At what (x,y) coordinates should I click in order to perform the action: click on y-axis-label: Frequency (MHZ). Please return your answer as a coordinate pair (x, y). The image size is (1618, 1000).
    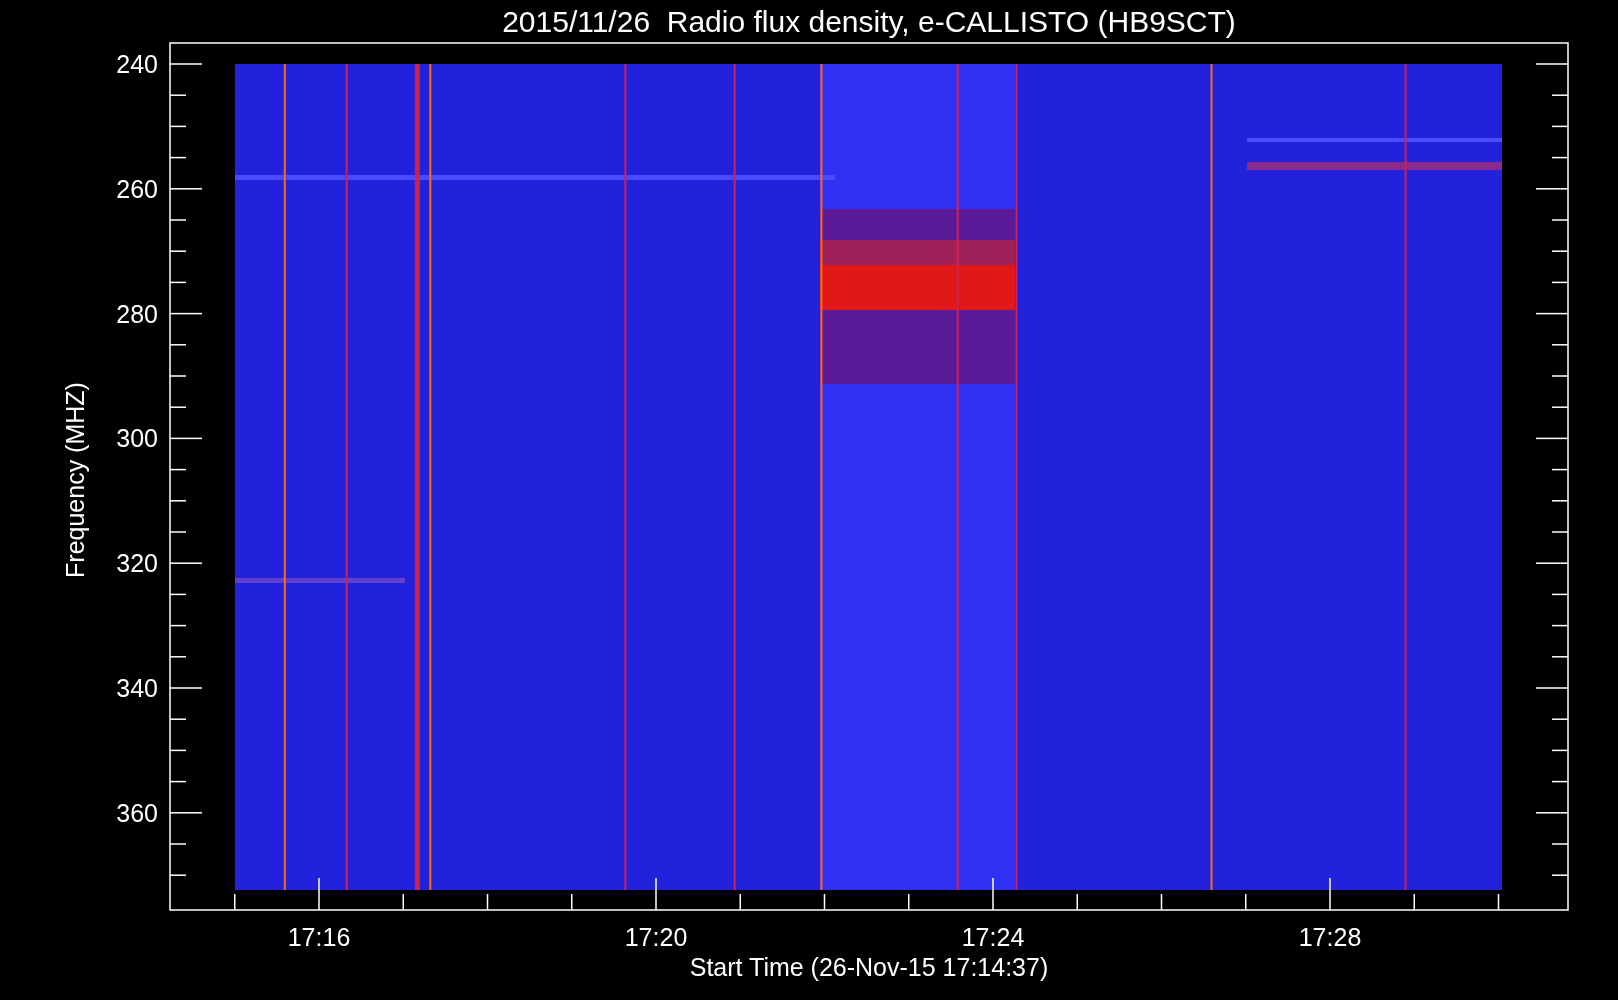
    Looking at the image, I should click on (75, 480).